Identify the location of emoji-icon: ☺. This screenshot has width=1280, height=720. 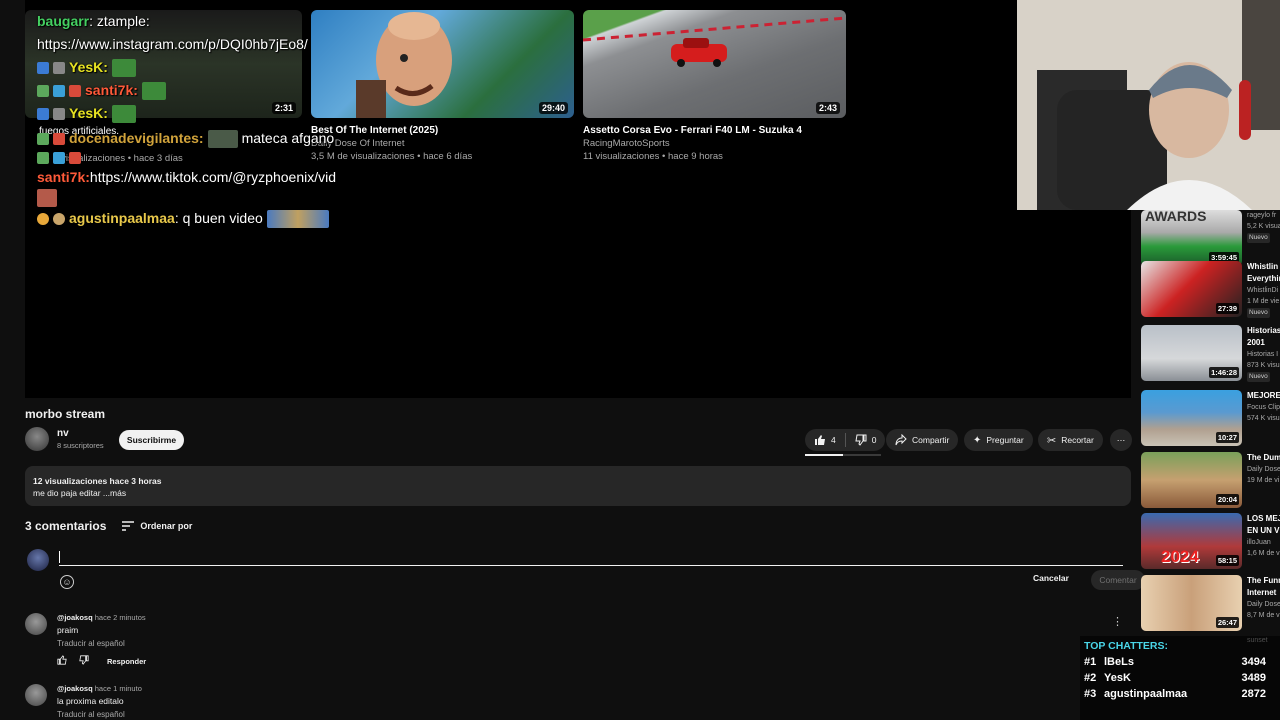
(67, 582).